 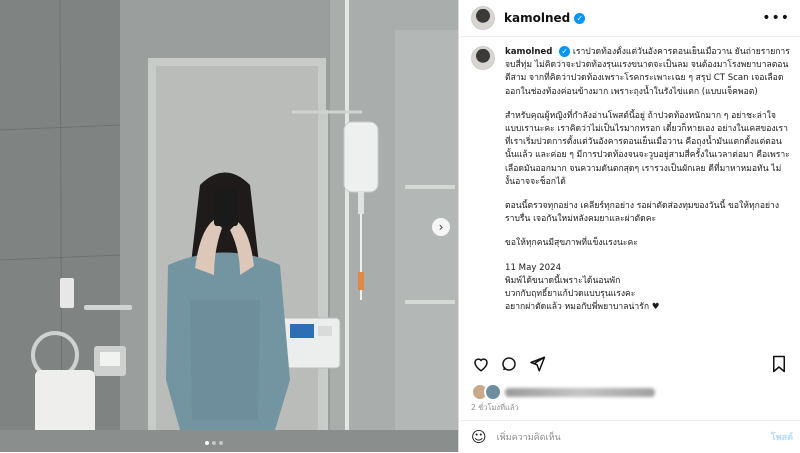 I want to click on smile-icon: ☺, so click(x=479, y=437).